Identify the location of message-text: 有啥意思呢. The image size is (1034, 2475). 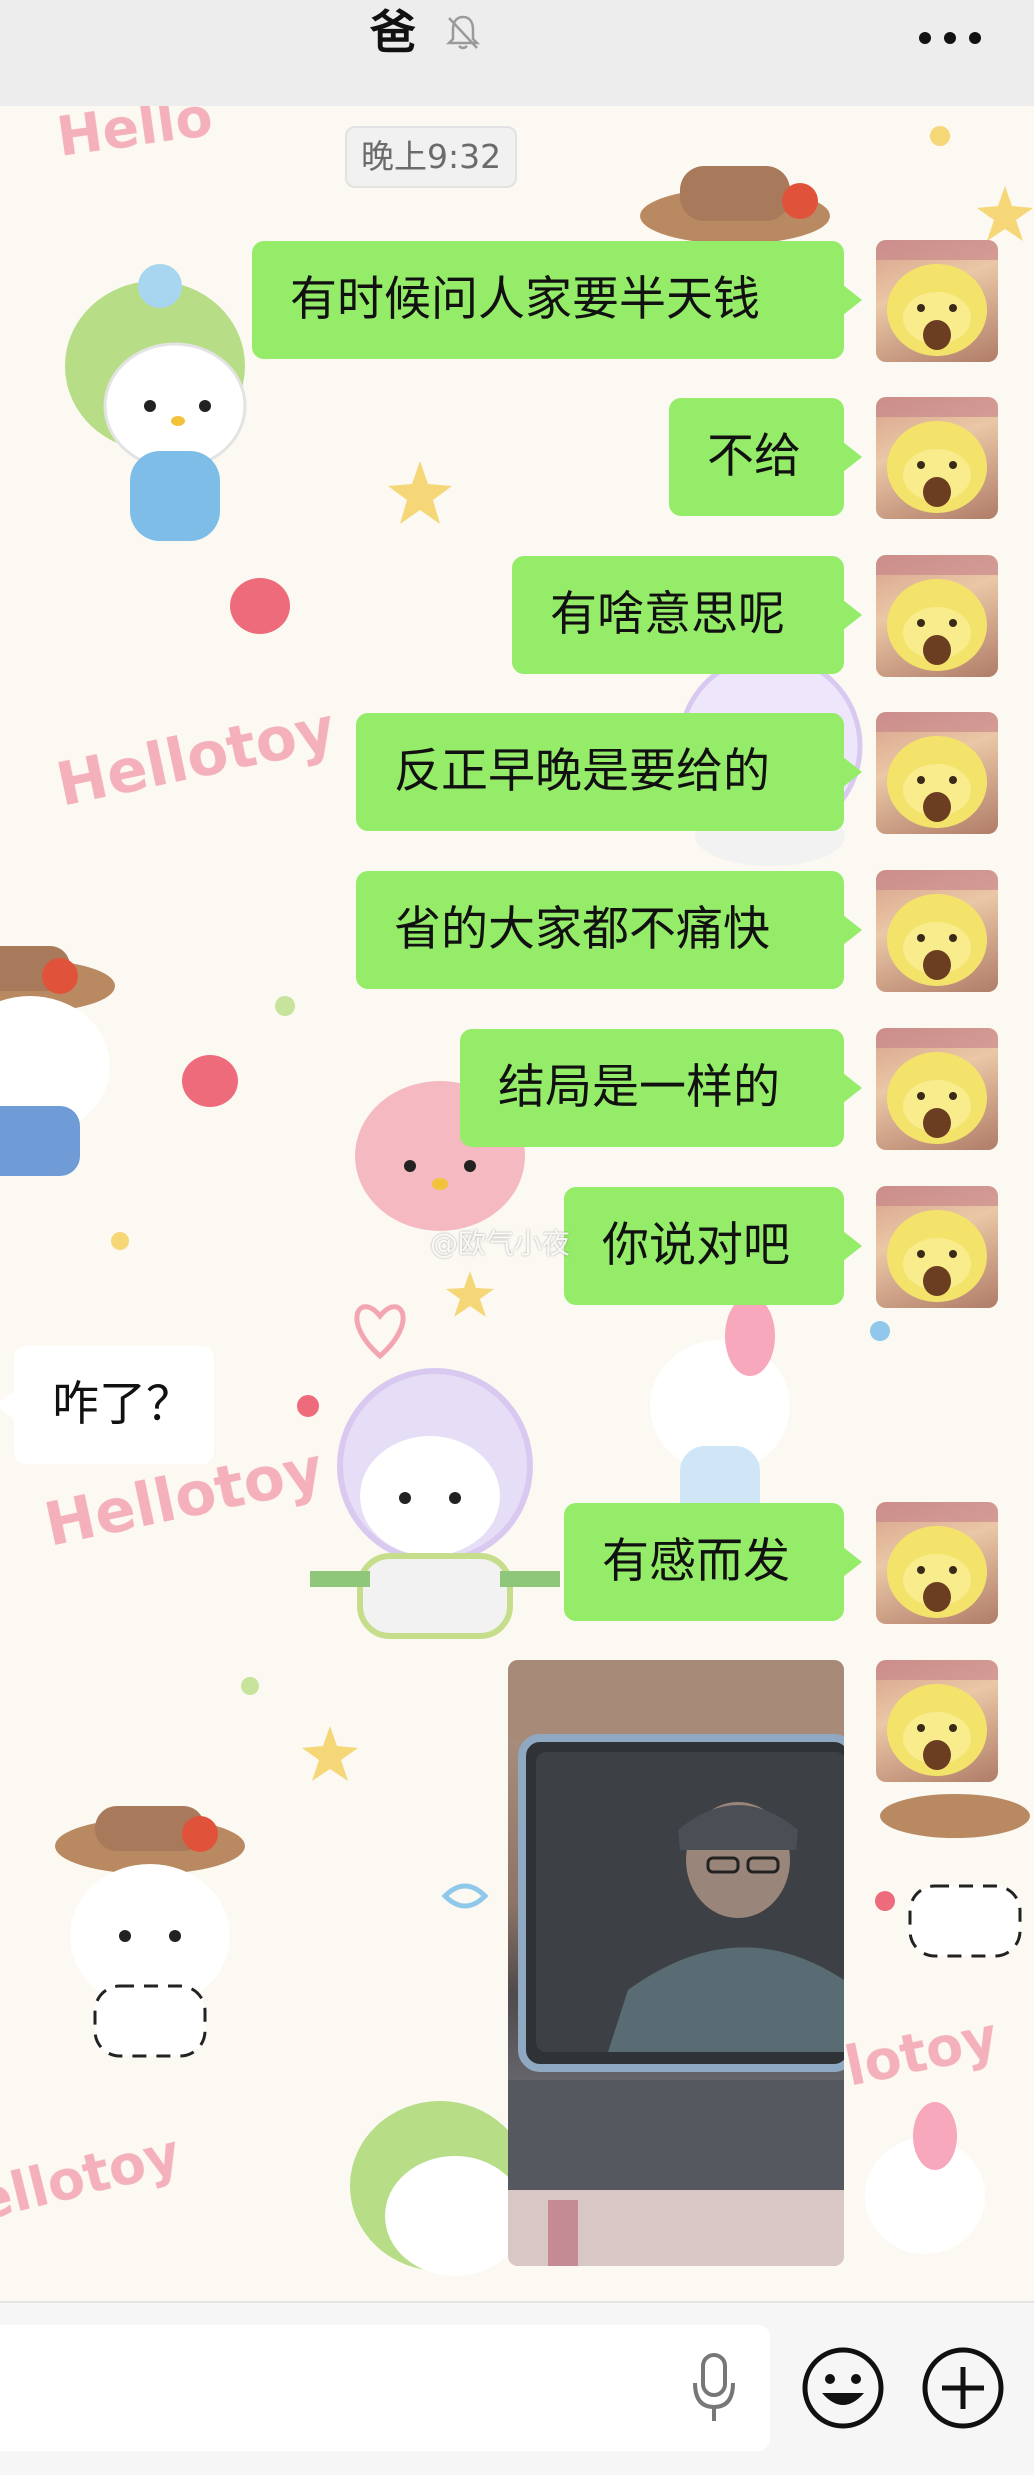
(667, 614).